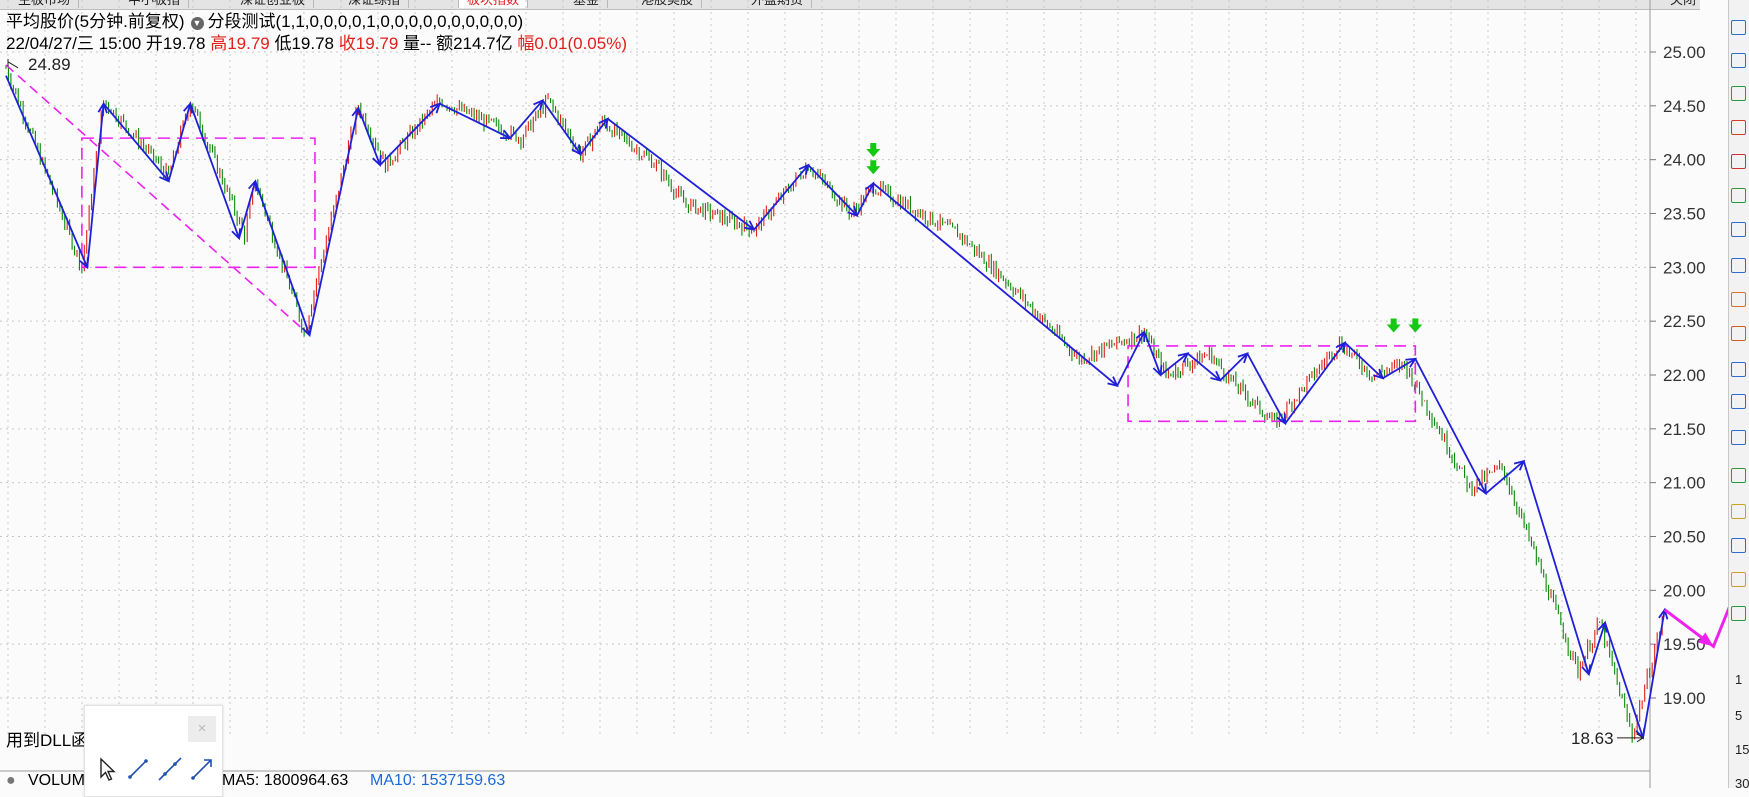 This screenshot has height=797, width=1749. Describe the element at coordinates (1684, 698) in the screenshot. I see `y-tick-label: 19.00` at that location.